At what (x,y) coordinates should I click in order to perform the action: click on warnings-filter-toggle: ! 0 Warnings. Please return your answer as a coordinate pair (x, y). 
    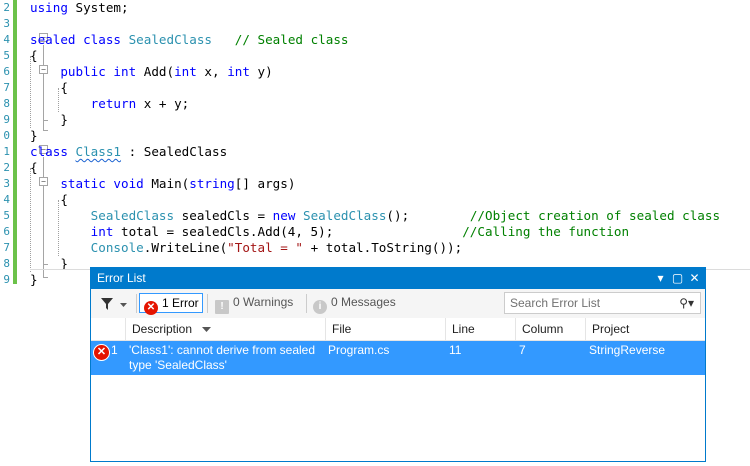
    Looking at the image, I should click on (256, 303).